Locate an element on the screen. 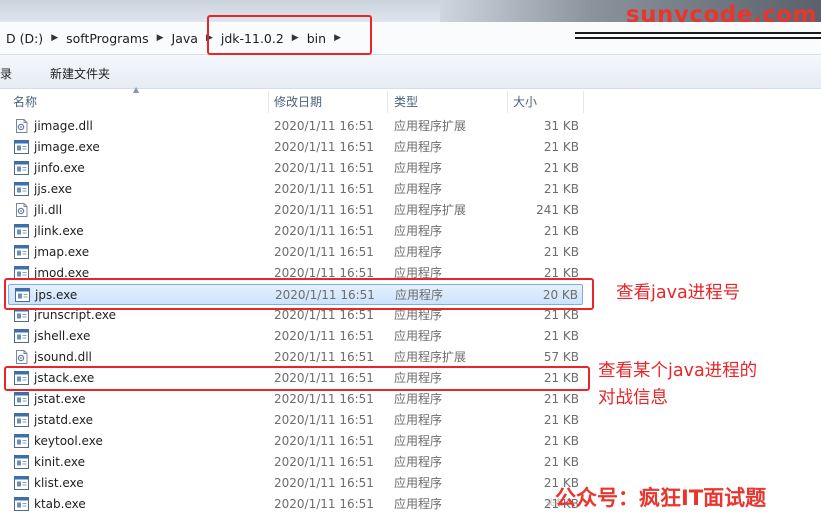 The height and width of the screenshot is (515, 821). file-row: jstatd.exe 2020/1/11 16:51 应用程序 21 KB is located at coordinates (295, 420).